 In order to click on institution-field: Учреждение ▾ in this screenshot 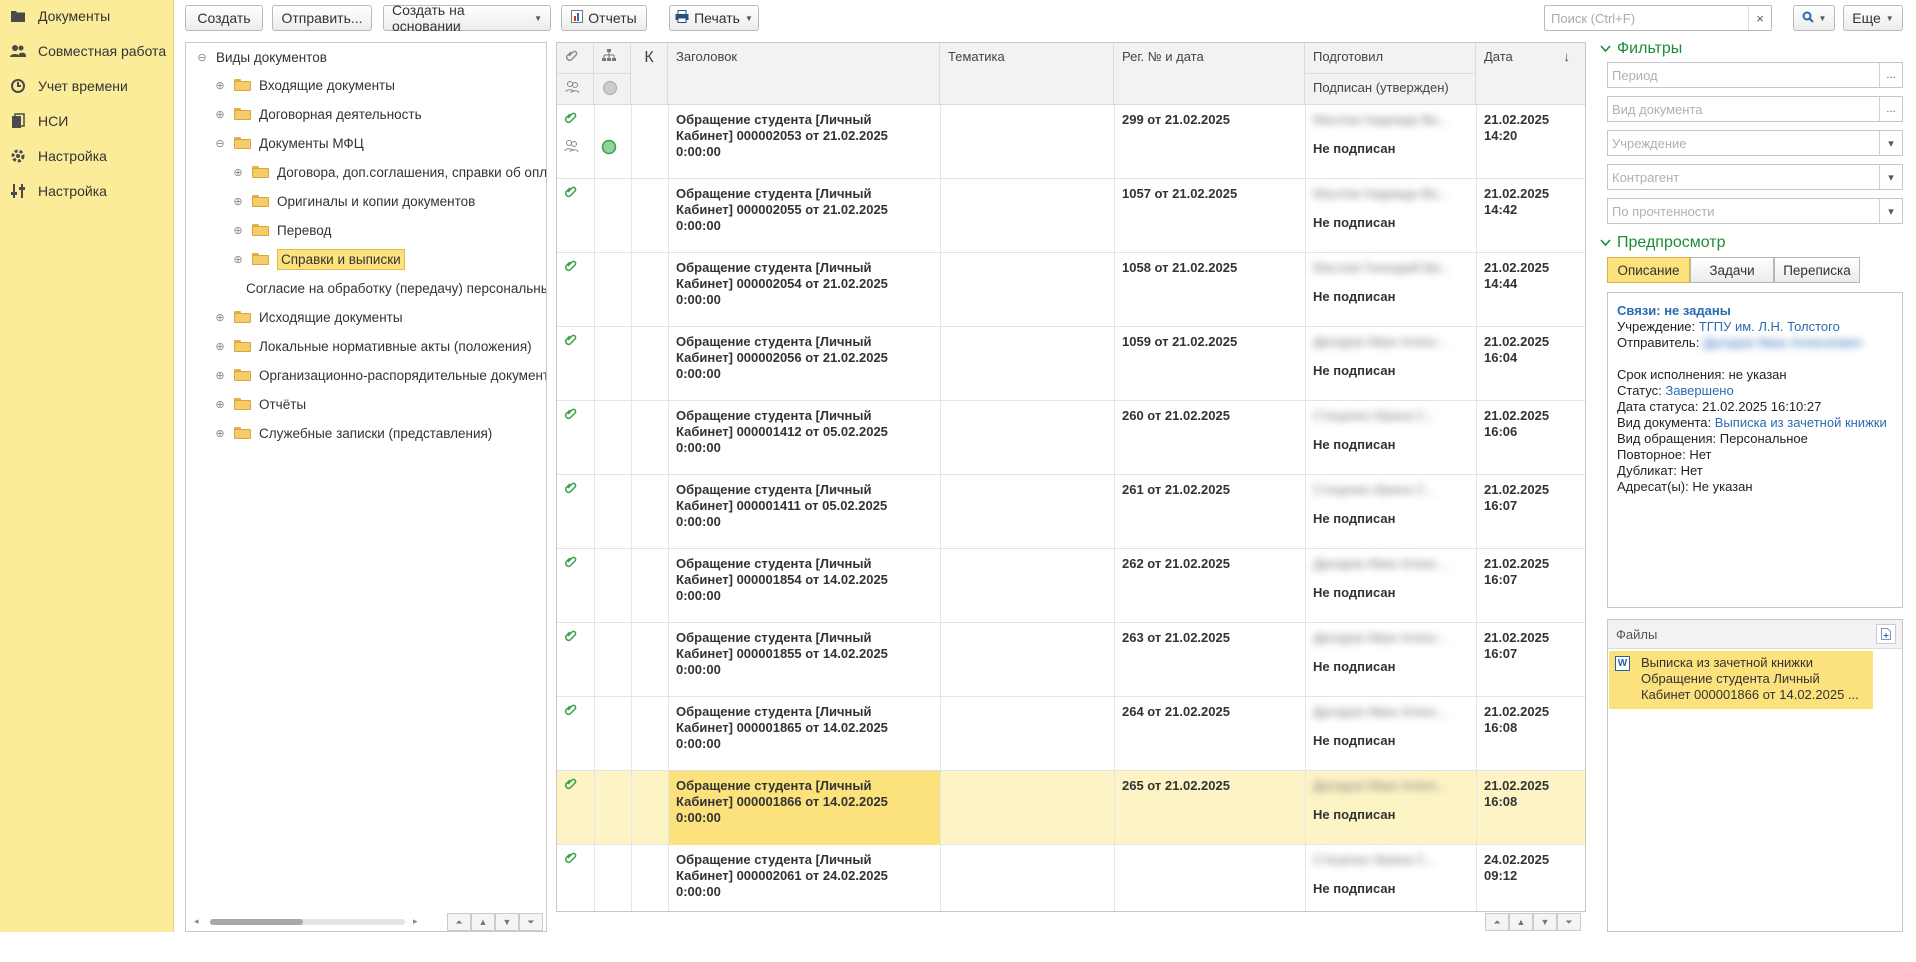, I will do `click(1755, 143)`.